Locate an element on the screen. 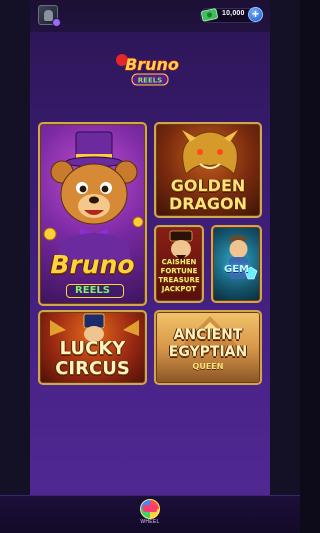 This screenshot has height=533, width=320. game-title-line1: ANCIENT is located at coordinates (208, 335).